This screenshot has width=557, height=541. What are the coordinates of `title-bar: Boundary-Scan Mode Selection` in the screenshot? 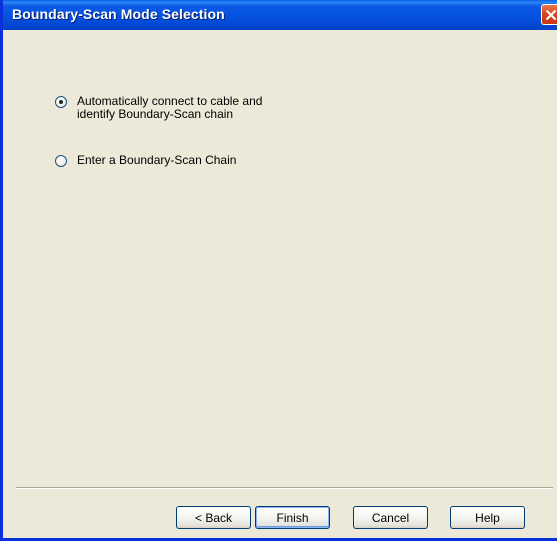 It's located at (280, 15).